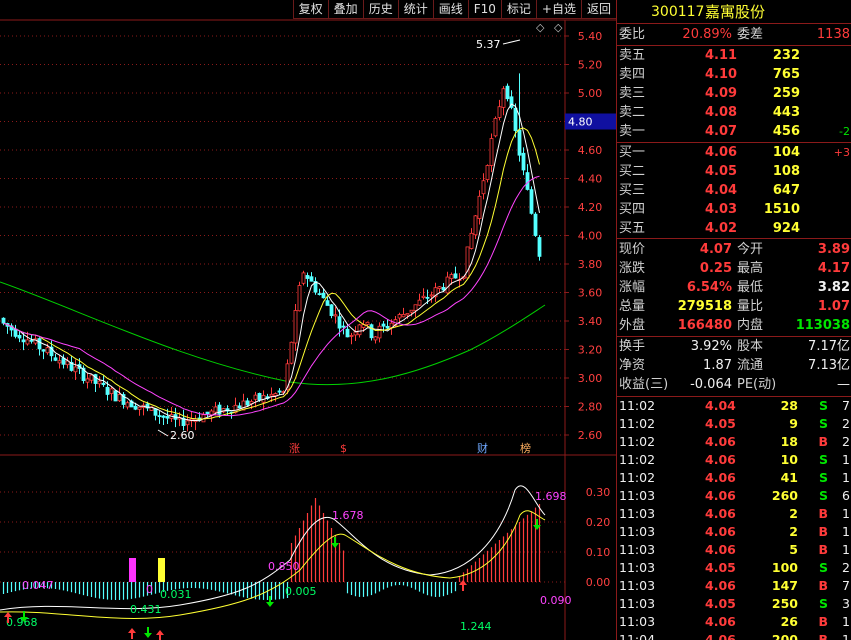 The image size is (851, 640). What do you see at coordinates (786, 228) in the screenshot?
I see `bid-volume: 924` at bounding box center [786, 228].